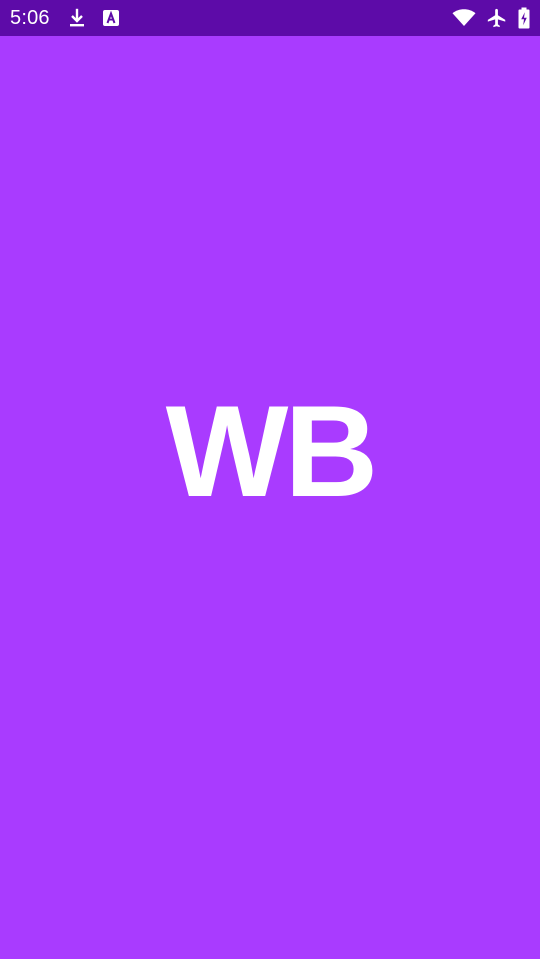 This screenshot has height=959, width=540. Describe the element at coordinates (464, 18) in the screenshot. I see `wifi-icon` at that location.